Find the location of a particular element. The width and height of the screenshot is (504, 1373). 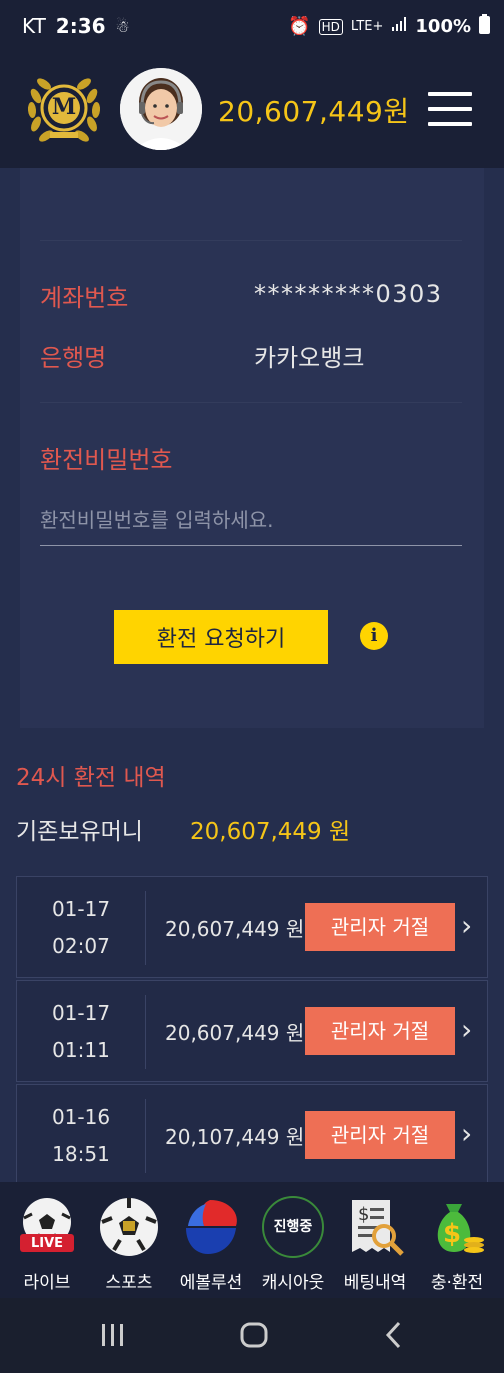

history-date: 01-16 is located at coordinates (81, 1117).